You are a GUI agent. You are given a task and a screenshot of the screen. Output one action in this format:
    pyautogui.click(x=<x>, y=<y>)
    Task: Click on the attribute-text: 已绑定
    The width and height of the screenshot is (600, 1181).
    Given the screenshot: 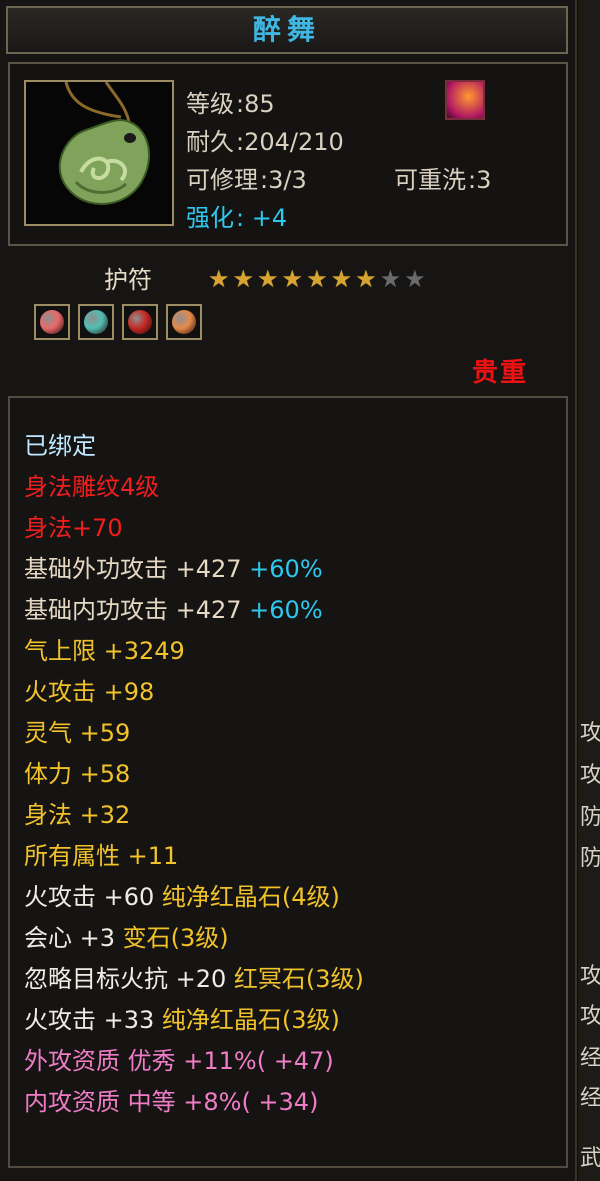 What is the action you would take?
    pyautogui.click(x=60, y=446)
    